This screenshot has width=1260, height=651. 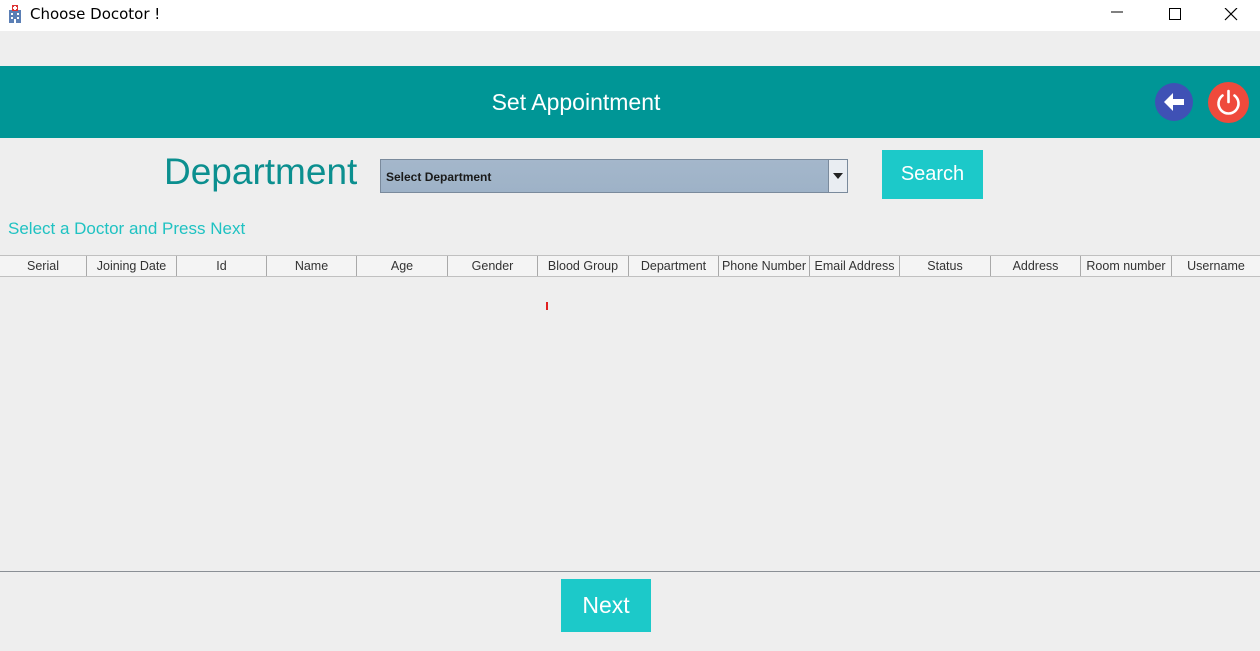 I want to click on instruction-text: Select a Doctor and Press Next, so click(x=127, y=228).